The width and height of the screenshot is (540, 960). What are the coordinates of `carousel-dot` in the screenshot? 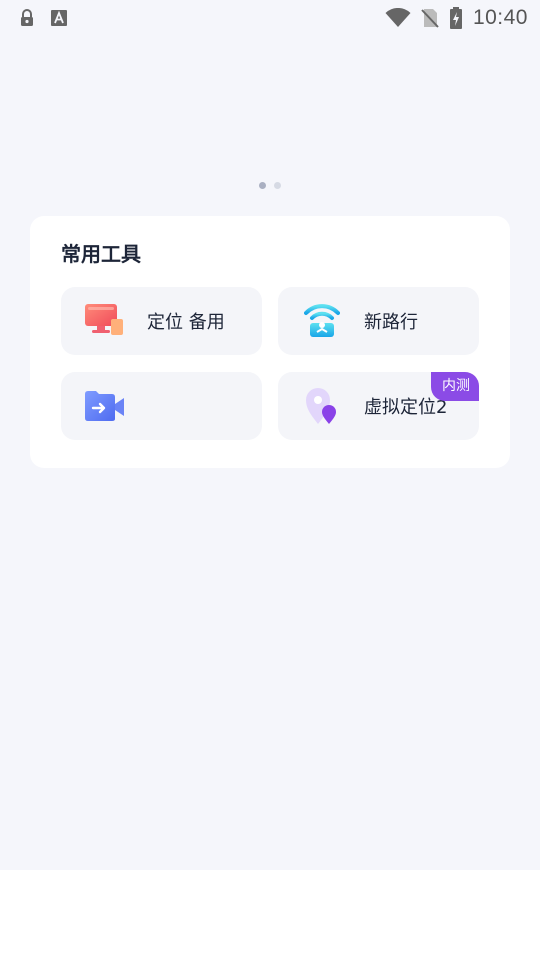 It's located at (277, 185).